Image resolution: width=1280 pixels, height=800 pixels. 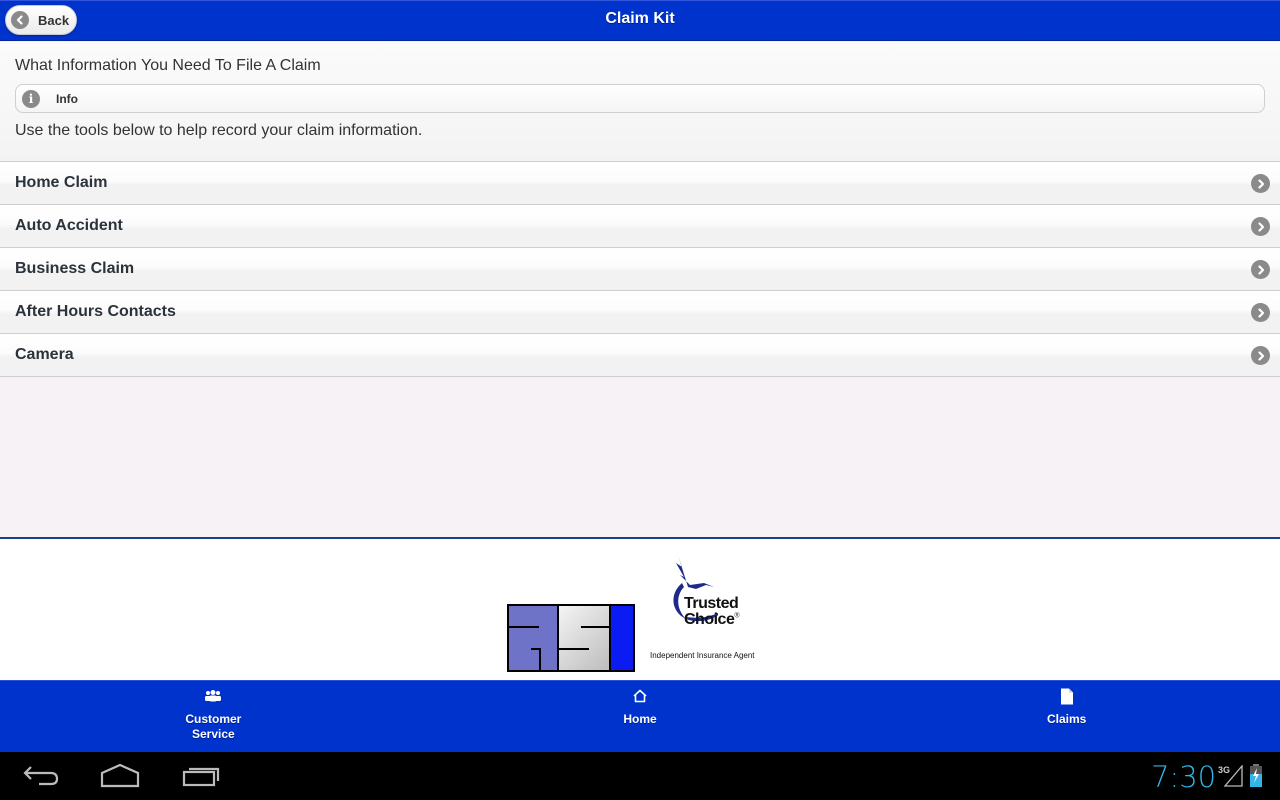 I want to click on list-item-auto-accident: Auto Accident, so click(x=640, y=226).